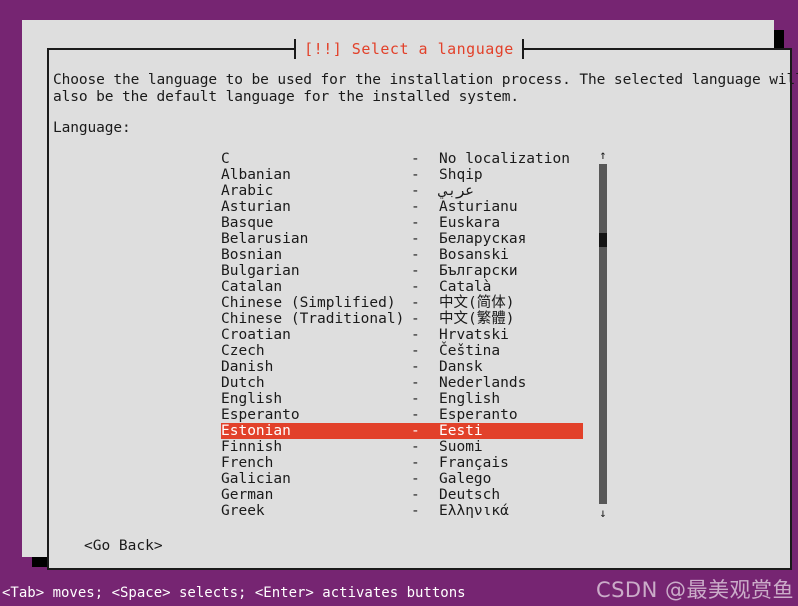  I want to click on language-native-name: Esperanto, so click(478, 415).